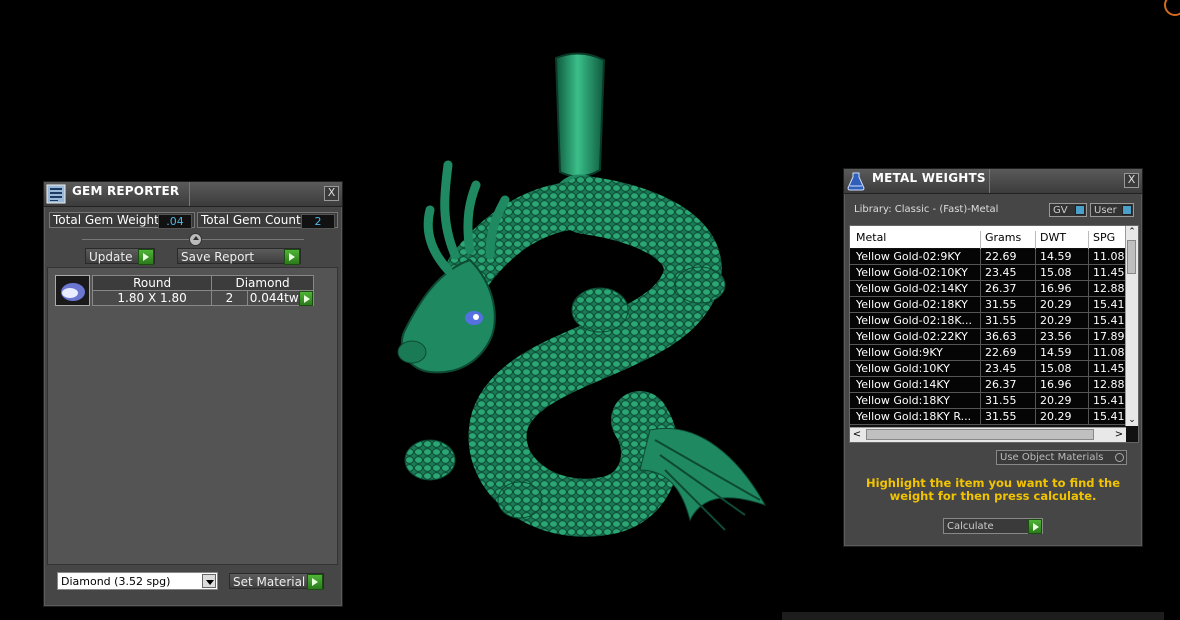 Image resolution: width=1180 pixels, height=620 pixels. I want to click on table-row: Yellow Gold-02:18KY 31.55 20.29 15.41, so click(988, 305).